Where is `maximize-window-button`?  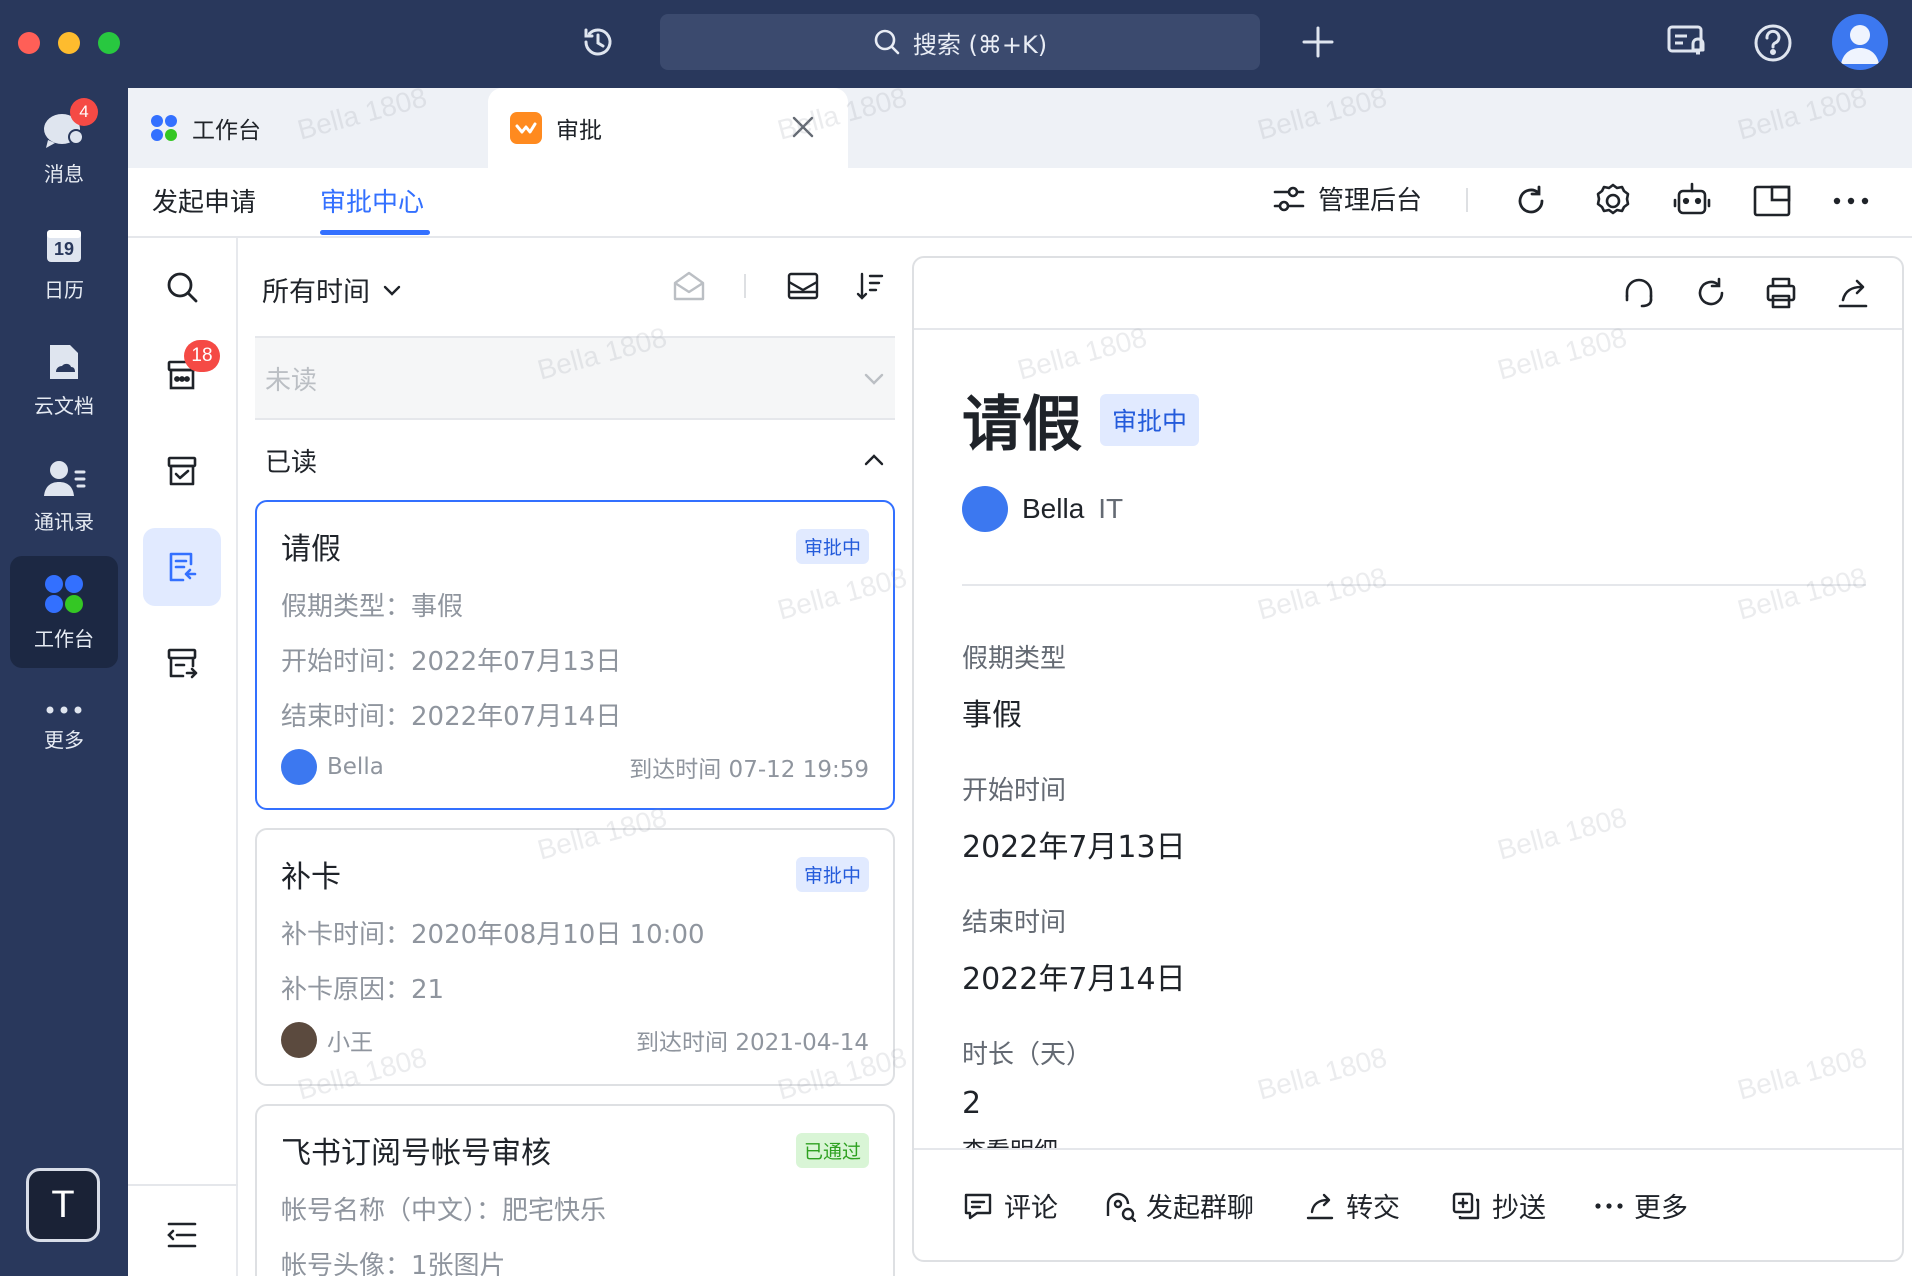 maximize-window-button is located at coordinates (109, 43).